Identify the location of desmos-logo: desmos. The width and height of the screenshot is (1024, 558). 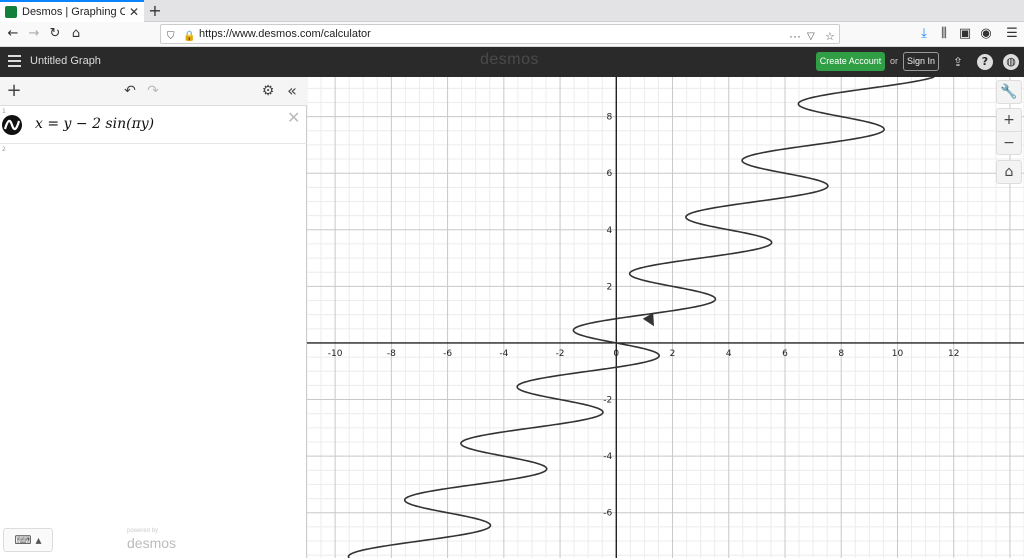
(510, 59).